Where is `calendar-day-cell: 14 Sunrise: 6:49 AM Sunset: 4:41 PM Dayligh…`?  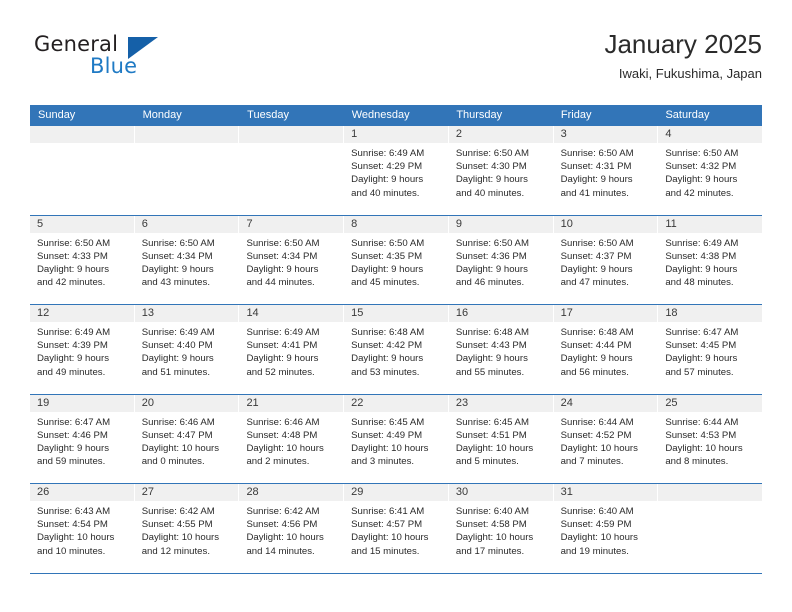
calendar-day-cell: 14 Sunrise: 6:49 AM Sunset: 4:41 PM Dayligh… is located at coordinates (292, 349).